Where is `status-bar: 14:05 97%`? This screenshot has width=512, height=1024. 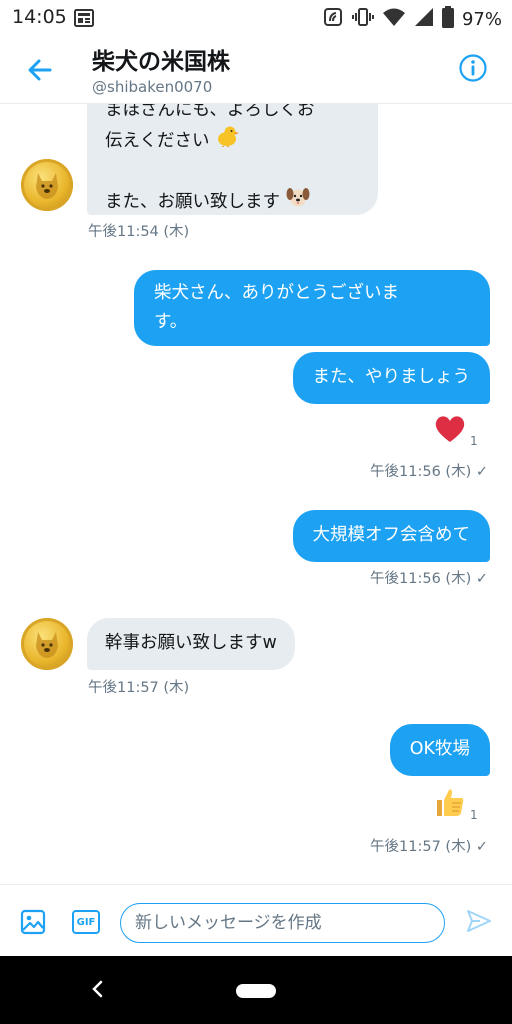 status-bar: 14:05 97% is located at coordinates (256, 17).